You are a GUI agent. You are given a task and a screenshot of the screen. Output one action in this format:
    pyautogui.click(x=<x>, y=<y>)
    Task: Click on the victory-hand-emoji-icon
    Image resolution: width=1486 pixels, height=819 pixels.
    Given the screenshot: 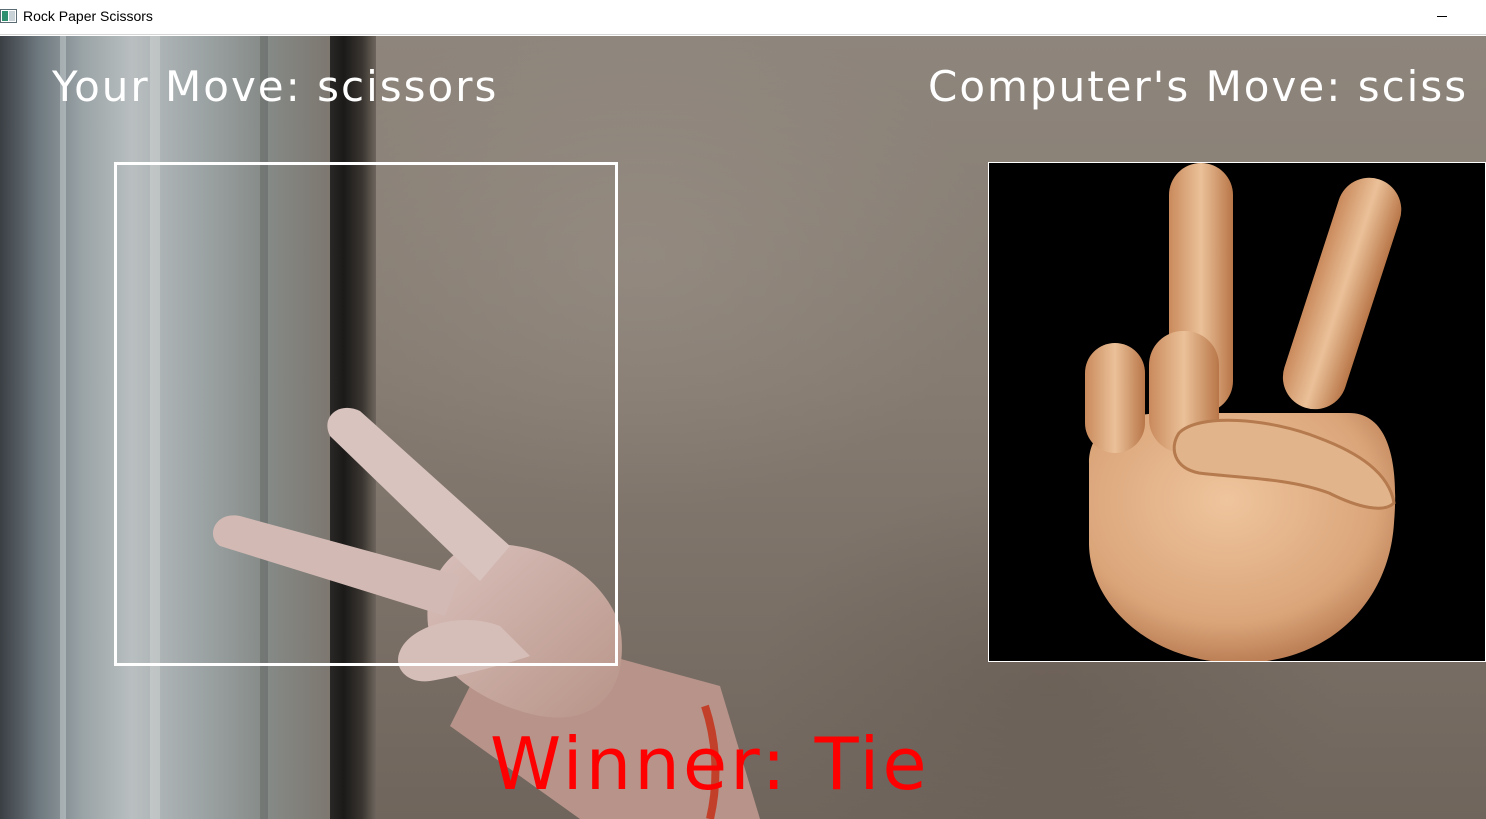 What is the action you would take?
    pyautogui.click(x=1243, y=412)
    